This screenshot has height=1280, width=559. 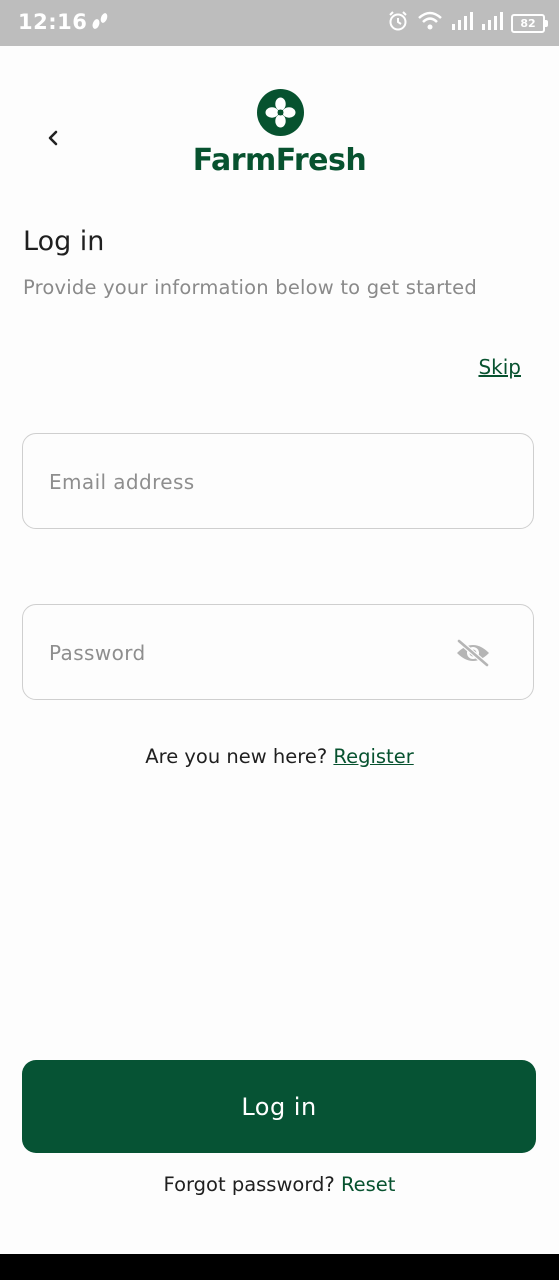 I want to click on status-icons: 82, so click(x=467, y=23).